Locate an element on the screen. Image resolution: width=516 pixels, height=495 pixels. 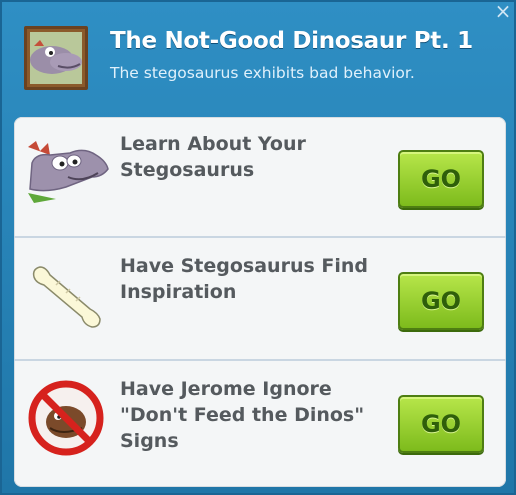
task-label: Have Stegosaurus Find Inspiration is located at coordinates (244, 279).